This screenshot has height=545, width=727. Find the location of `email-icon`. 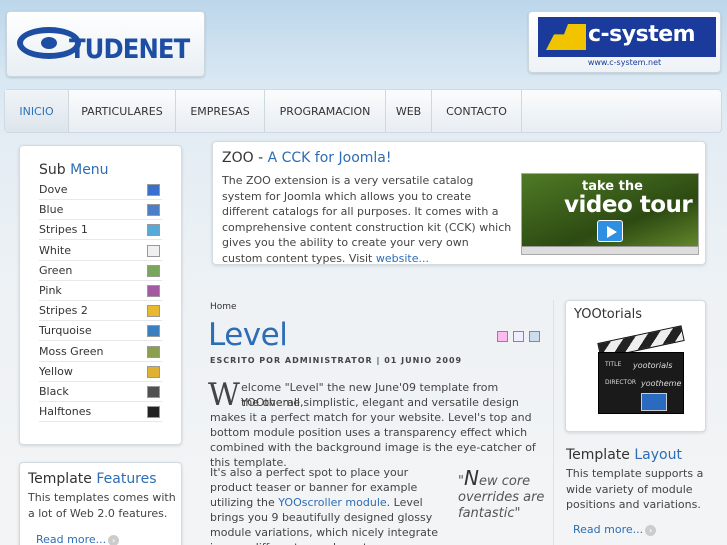

email-icon is located at coordinates (534, 336).